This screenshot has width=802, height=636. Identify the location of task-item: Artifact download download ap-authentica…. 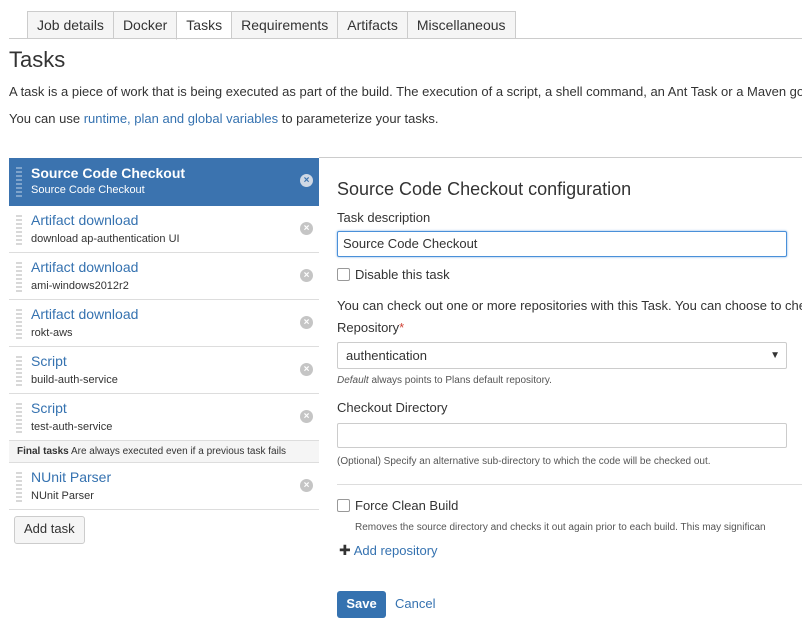
(164, 229).